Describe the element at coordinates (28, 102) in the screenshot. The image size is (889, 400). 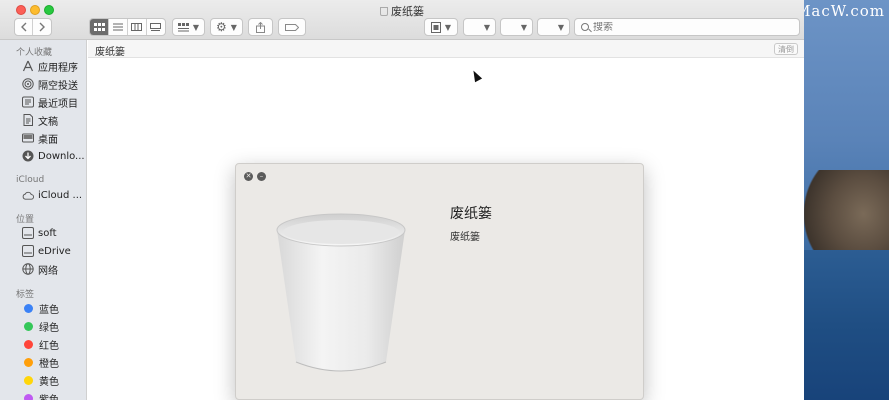
I see `recents-icon` at that location.